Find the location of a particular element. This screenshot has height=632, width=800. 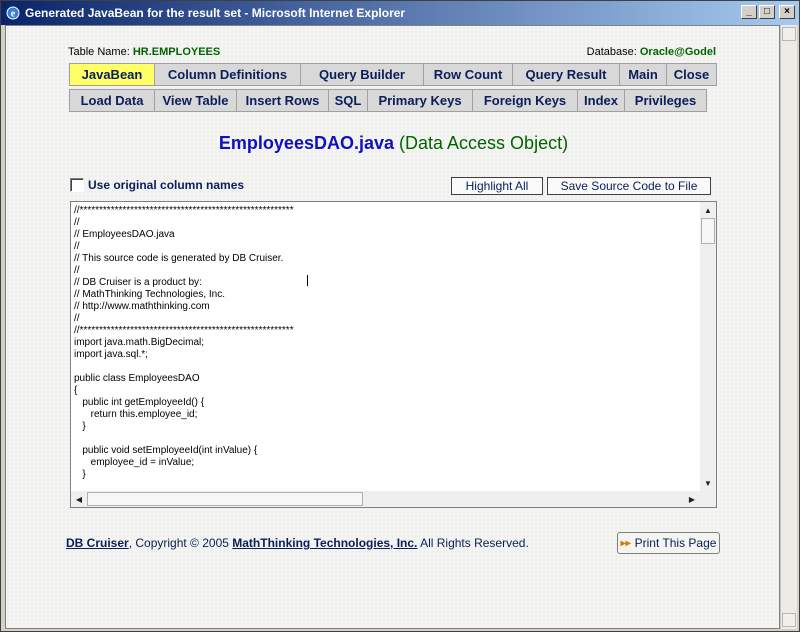

maximize-button: □ is located at coordinates (767, 12).